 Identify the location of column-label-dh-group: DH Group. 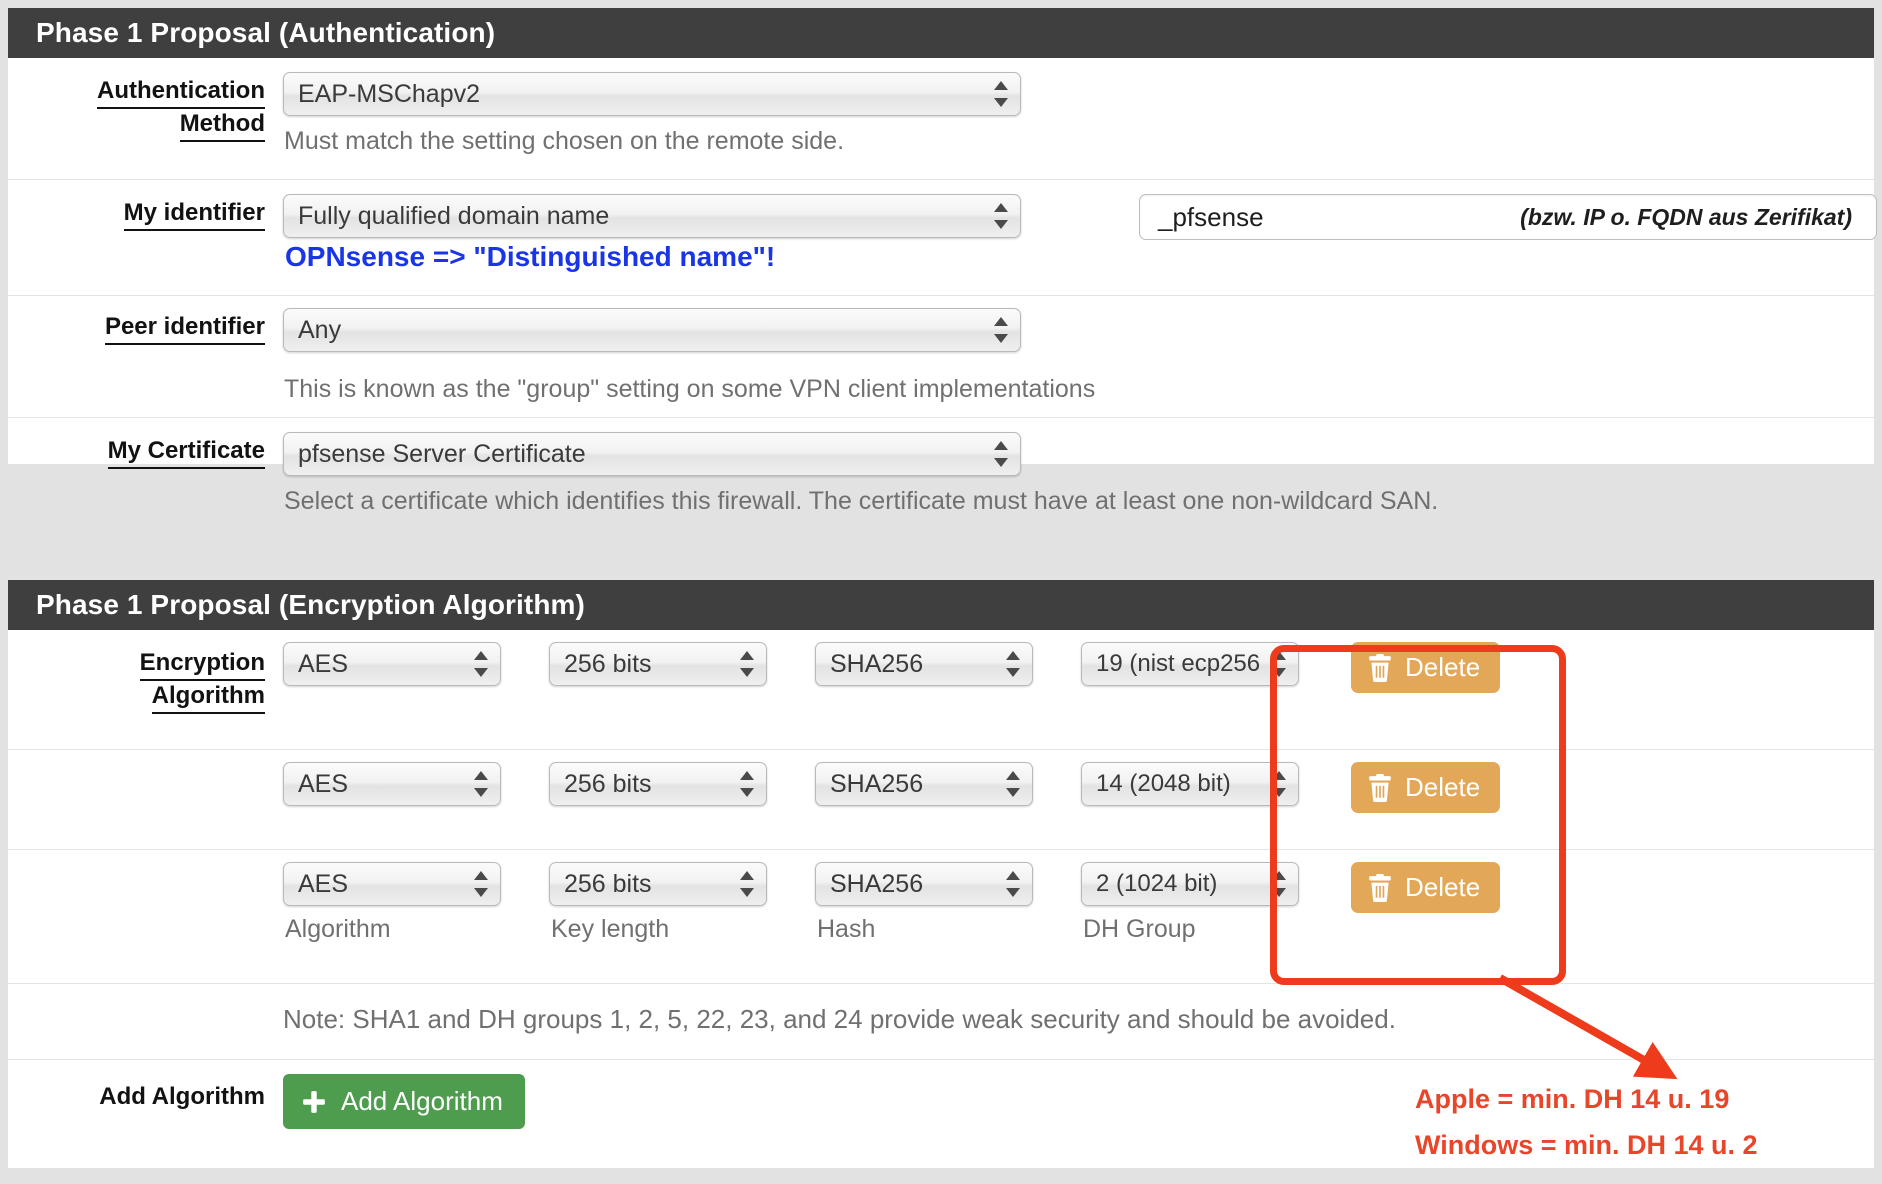
(1139, 929).